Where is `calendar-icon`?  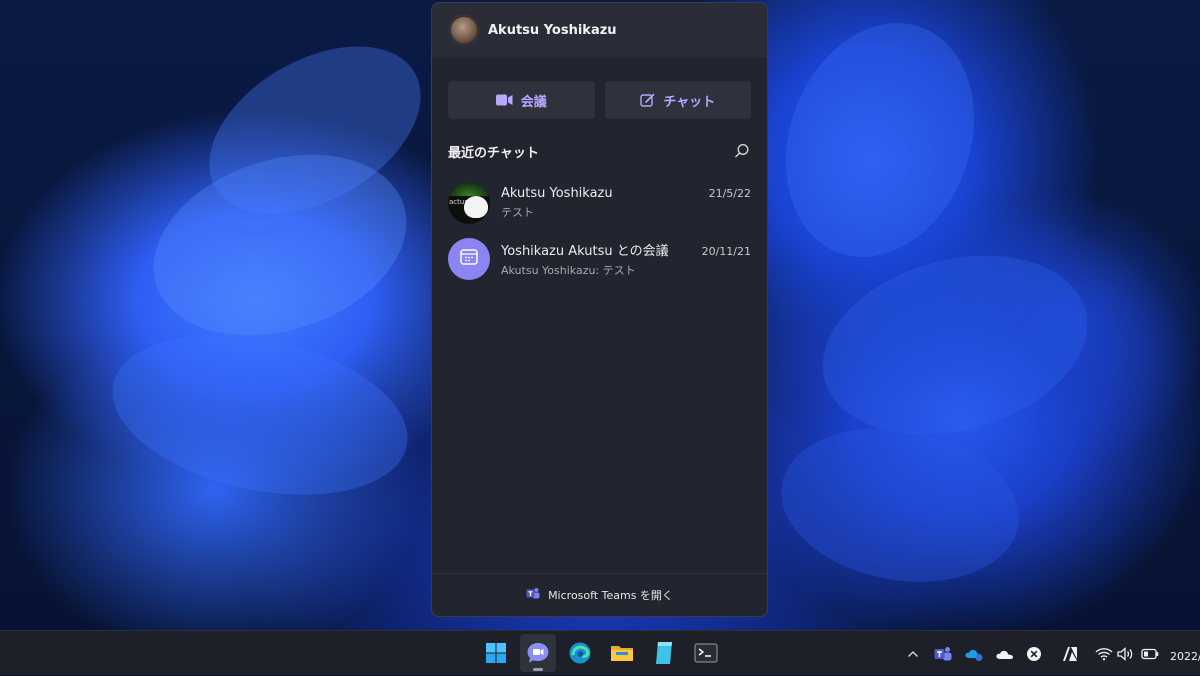
calendar-icon is located at coordinates (469, 259).